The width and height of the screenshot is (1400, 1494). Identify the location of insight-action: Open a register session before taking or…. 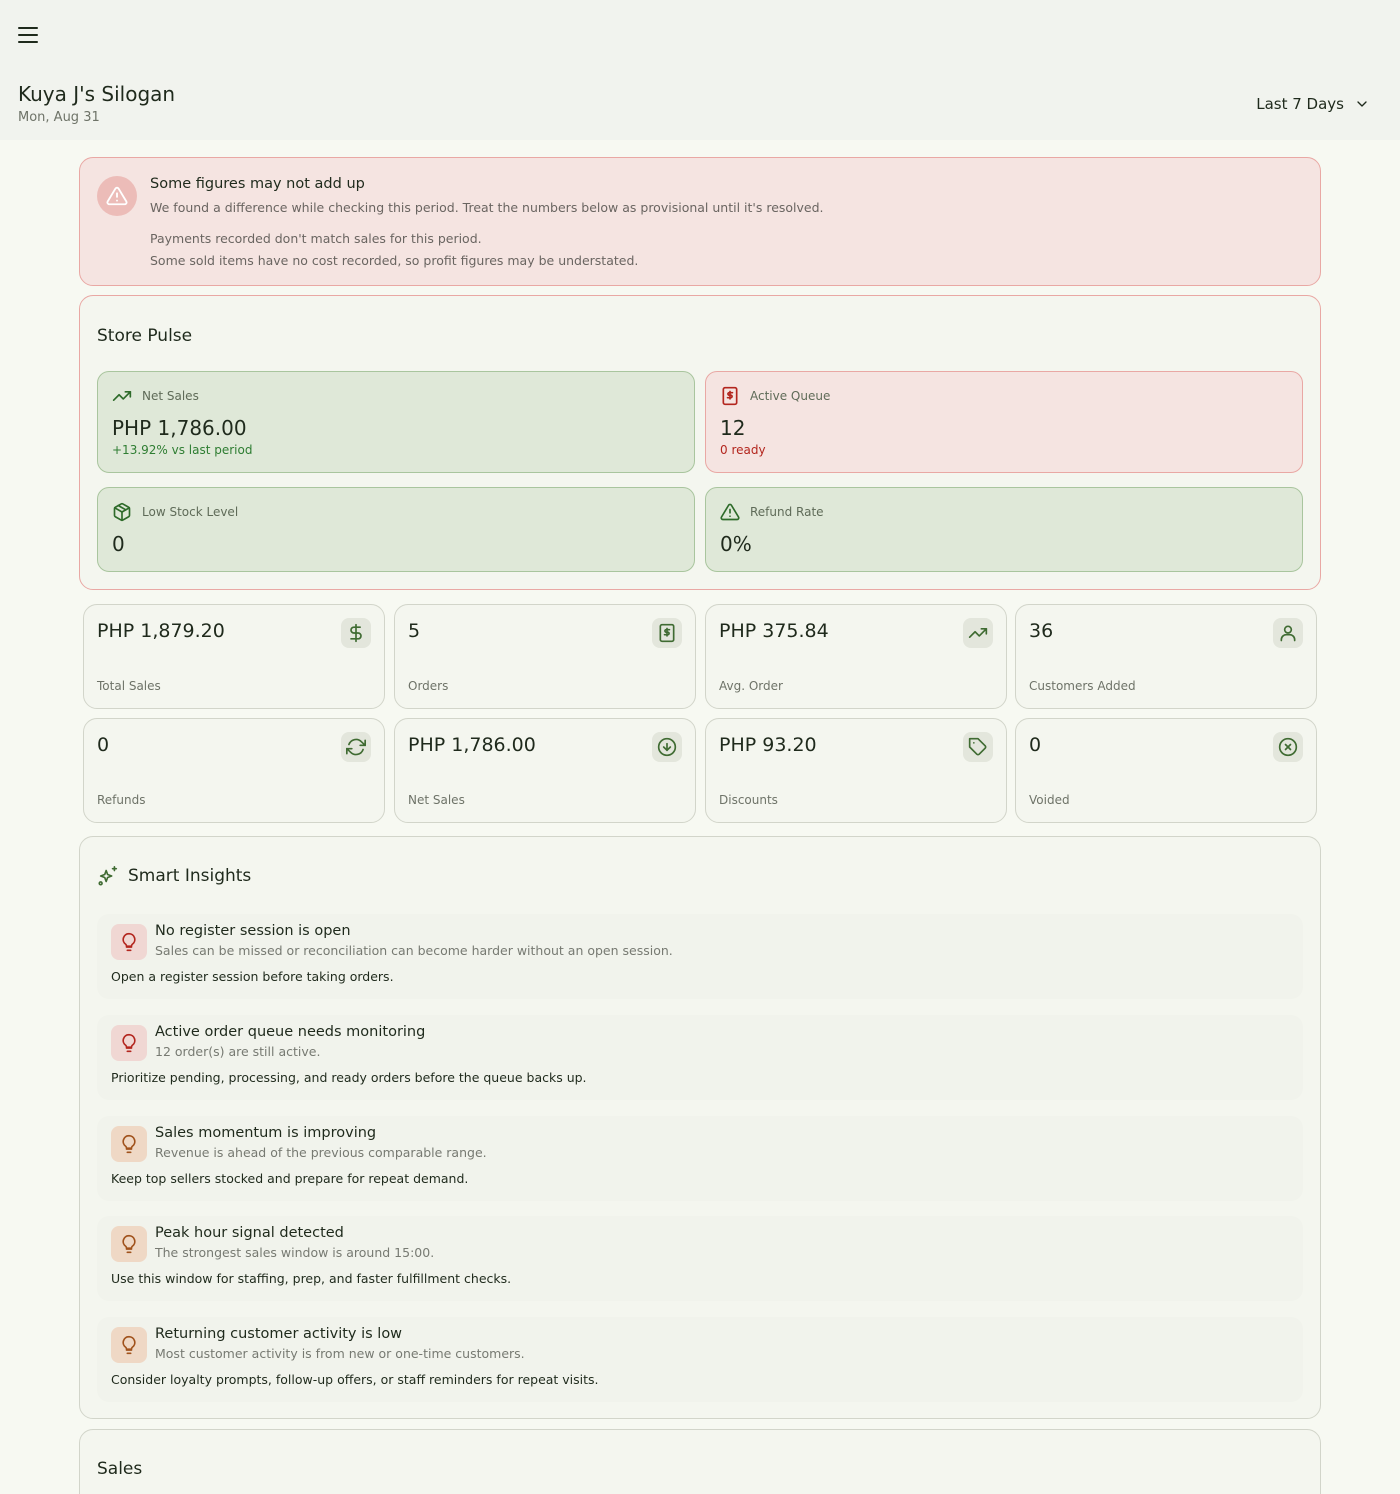
(252, 976).